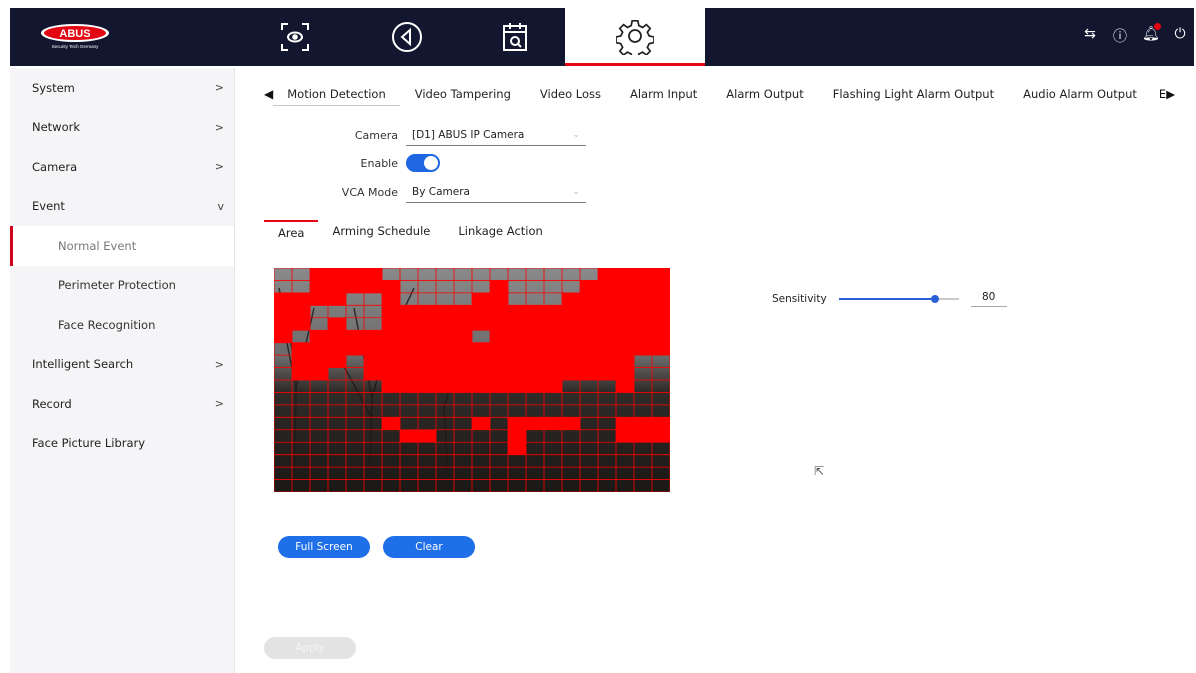  Describe the element at coordinates (122, 286) in the screenshot. I see `sidebar-item-perimeter-protection: Perimeter Protection` at that location.